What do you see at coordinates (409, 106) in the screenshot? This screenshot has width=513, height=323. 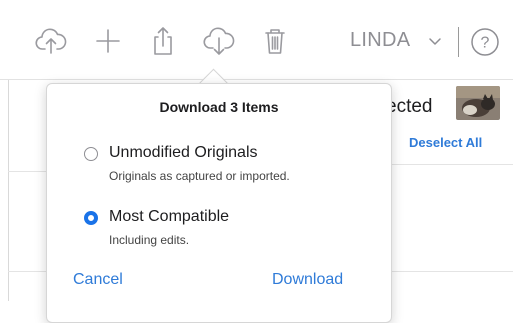 I see `selection-status: ected` at bounding box center [409, 106].